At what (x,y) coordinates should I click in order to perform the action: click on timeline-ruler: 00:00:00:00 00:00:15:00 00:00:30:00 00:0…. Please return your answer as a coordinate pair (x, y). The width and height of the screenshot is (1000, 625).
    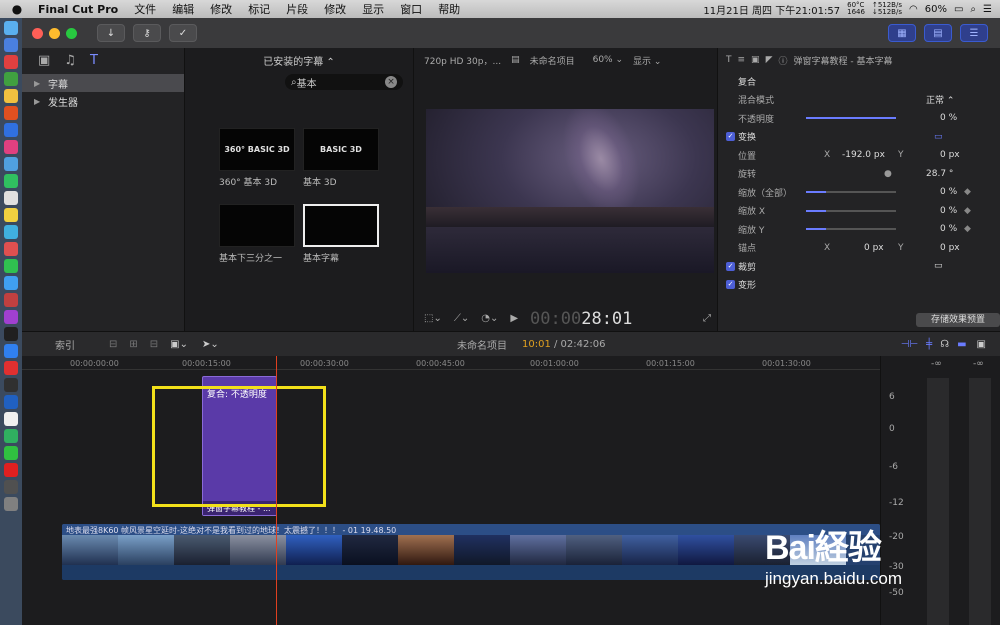
    Looking at the image, I should click on (451, 363).